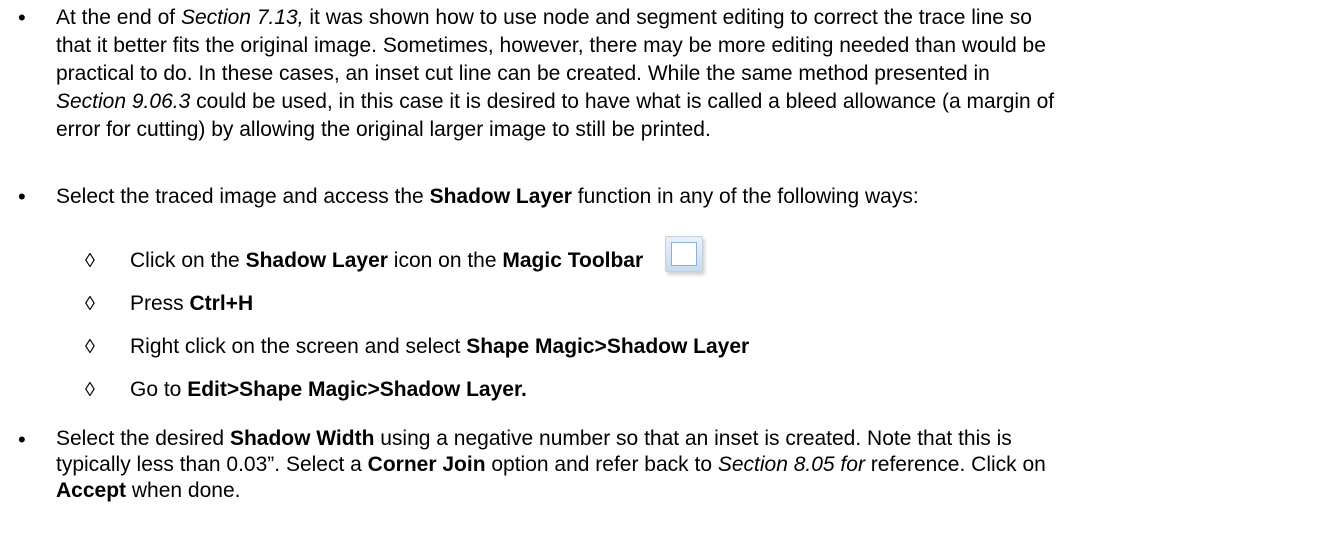 The height and width of the screenshot is (542, 1338). What do you see at coordinates (745, 196) in the screenshot?
I see `text: function in any of the following ways:` at bounding box center [745, 196].